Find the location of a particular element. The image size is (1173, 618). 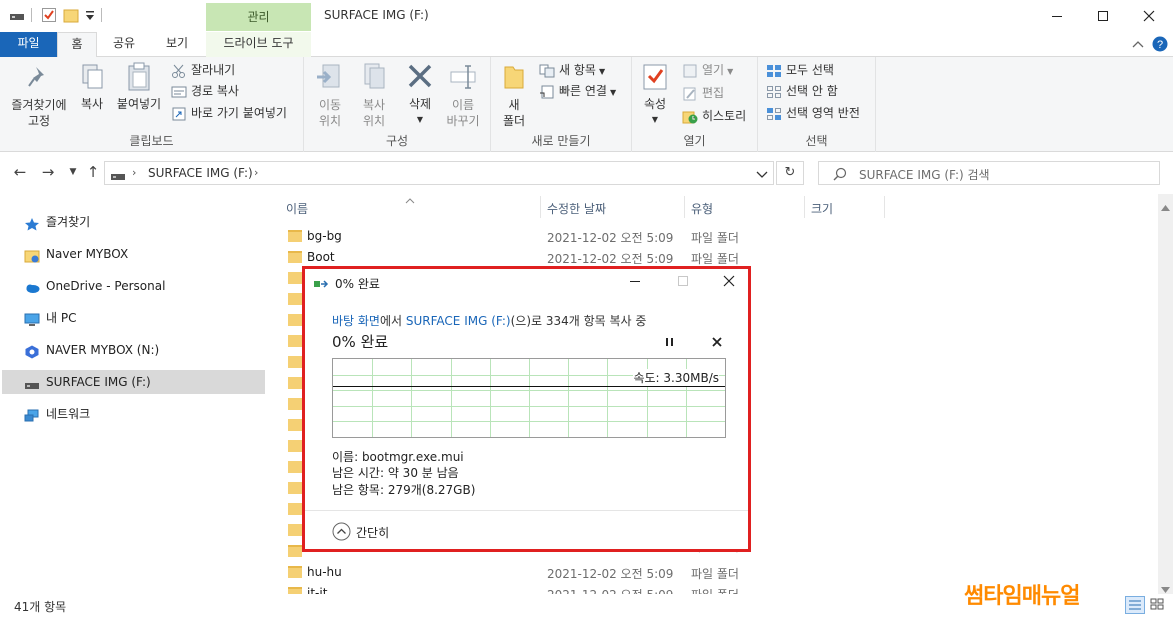

table-row: Boot 2021-12-02 오전 5:09 파일 폴더 is located at coordinates (708, 257).